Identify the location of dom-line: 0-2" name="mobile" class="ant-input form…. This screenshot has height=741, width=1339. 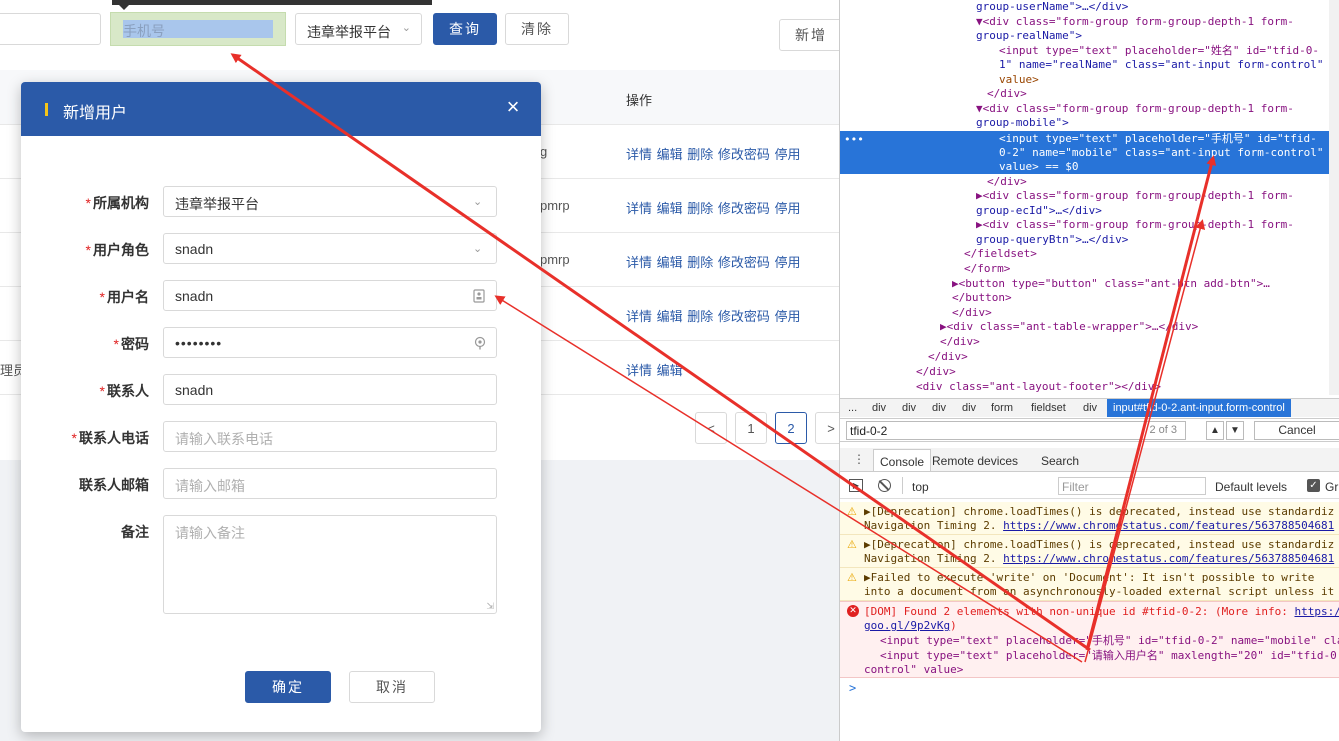
(1161, 153).